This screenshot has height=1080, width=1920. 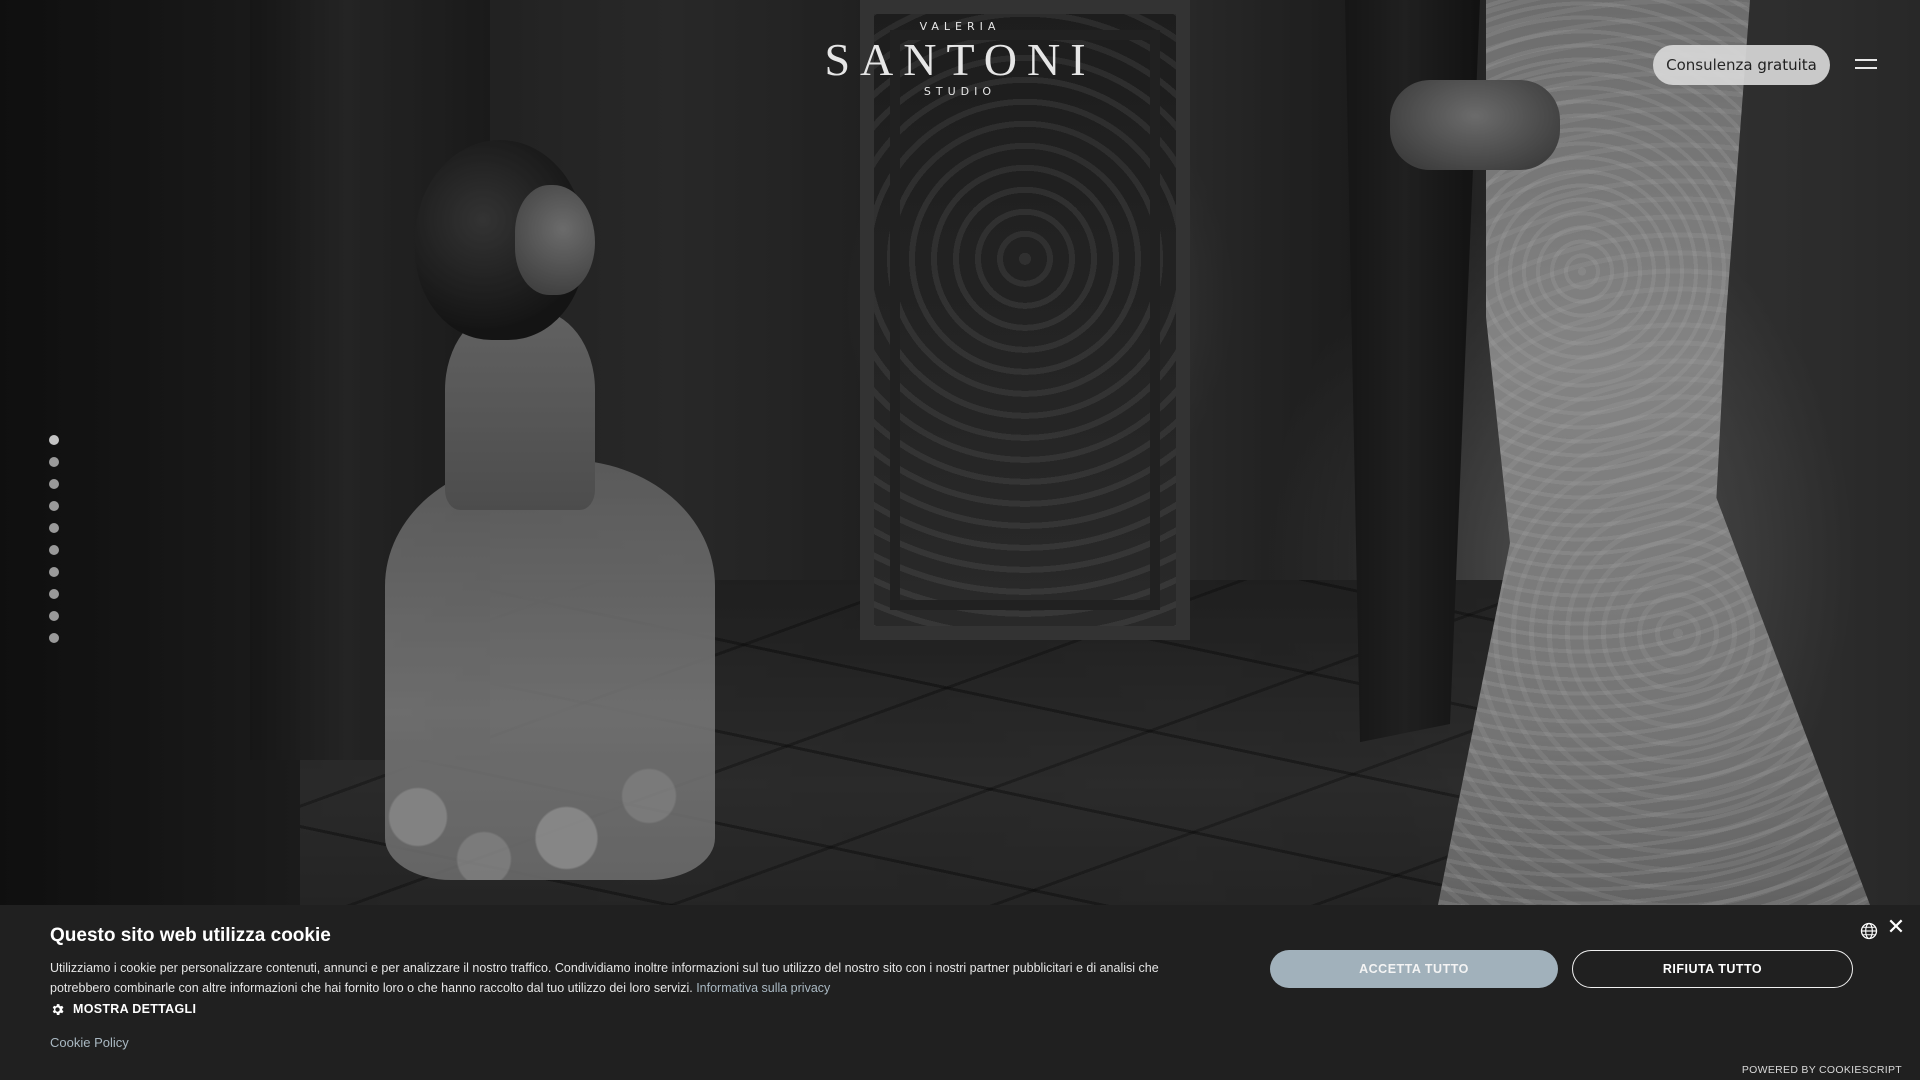 What do you see at coordinates (89, 1042) in the screenshot?
I see `cookie-policy-link: Cookie Policy` at bounding box center [89, 1042].